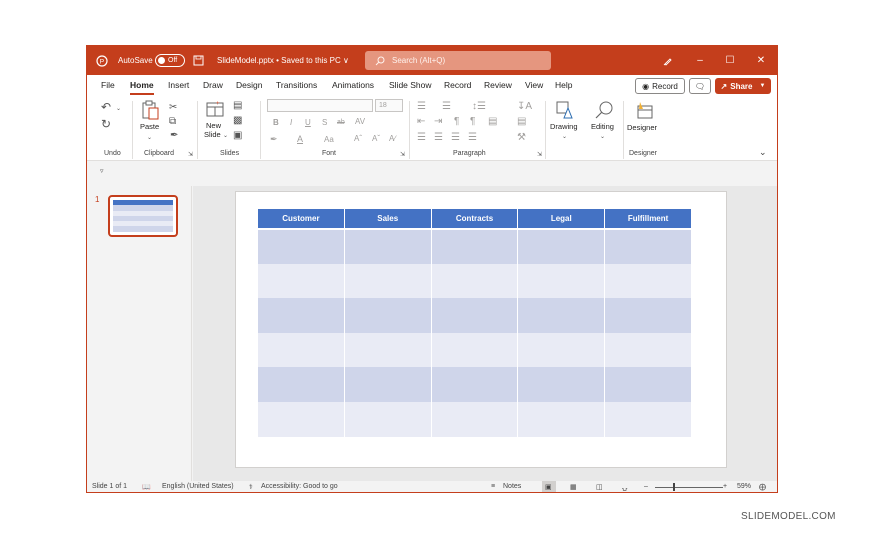 The height and width of the screenshot is (539, 870). What do you see at coordinates (376, 139) in the screenshot?
I see `decrease-font-icon: Aˇ` at bounding box center [376, 139].